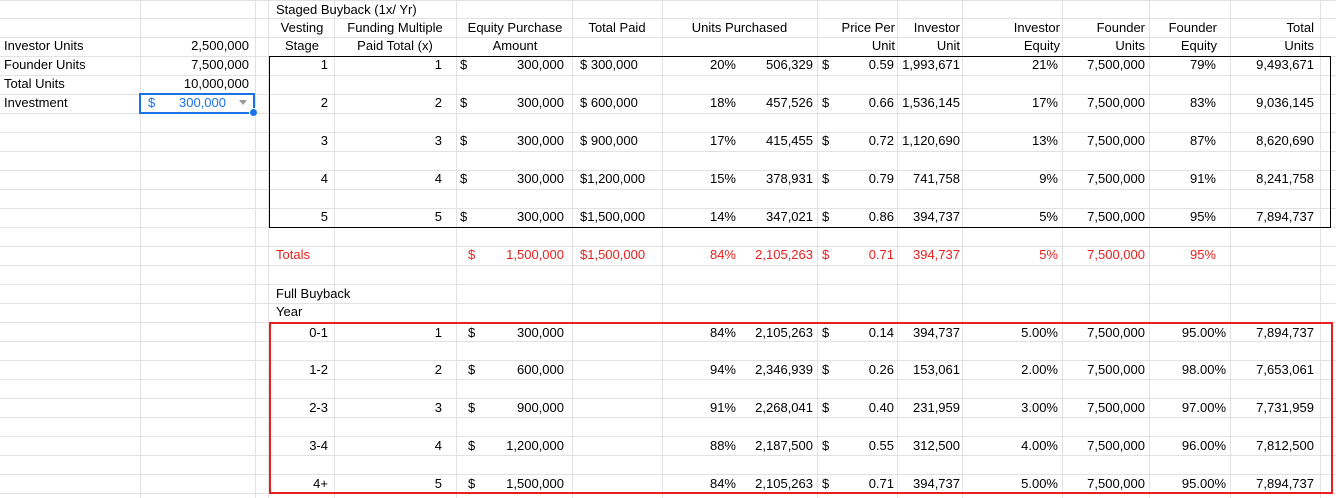 The width and height of the screenshot is (1336, 498). I want to click on staged-pct: 17%, so click(700, 141).